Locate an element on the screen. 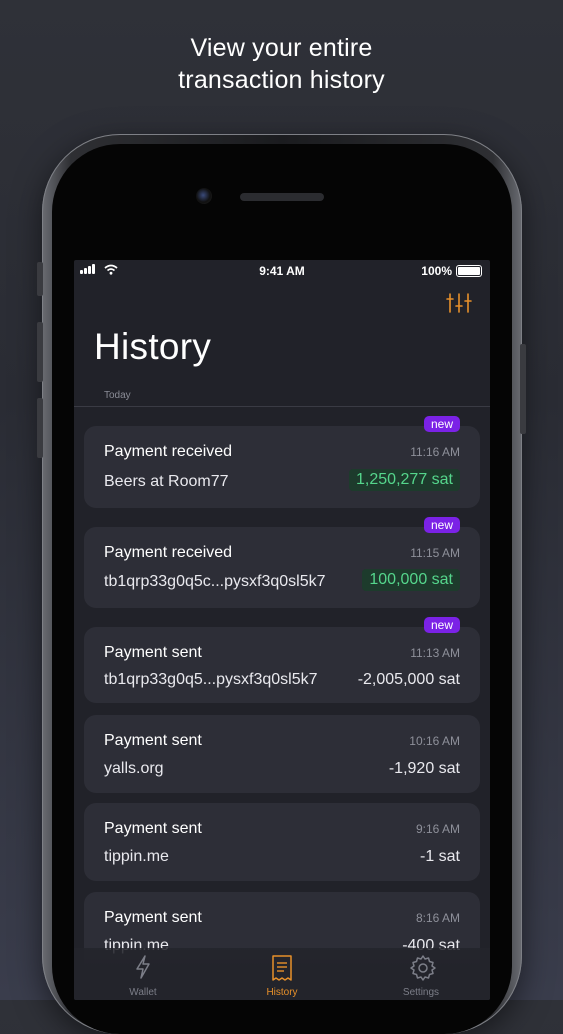 Image resolution: width=563 pixels, height=1034 pixels. filter-icon is located at coordinates (459, 303).